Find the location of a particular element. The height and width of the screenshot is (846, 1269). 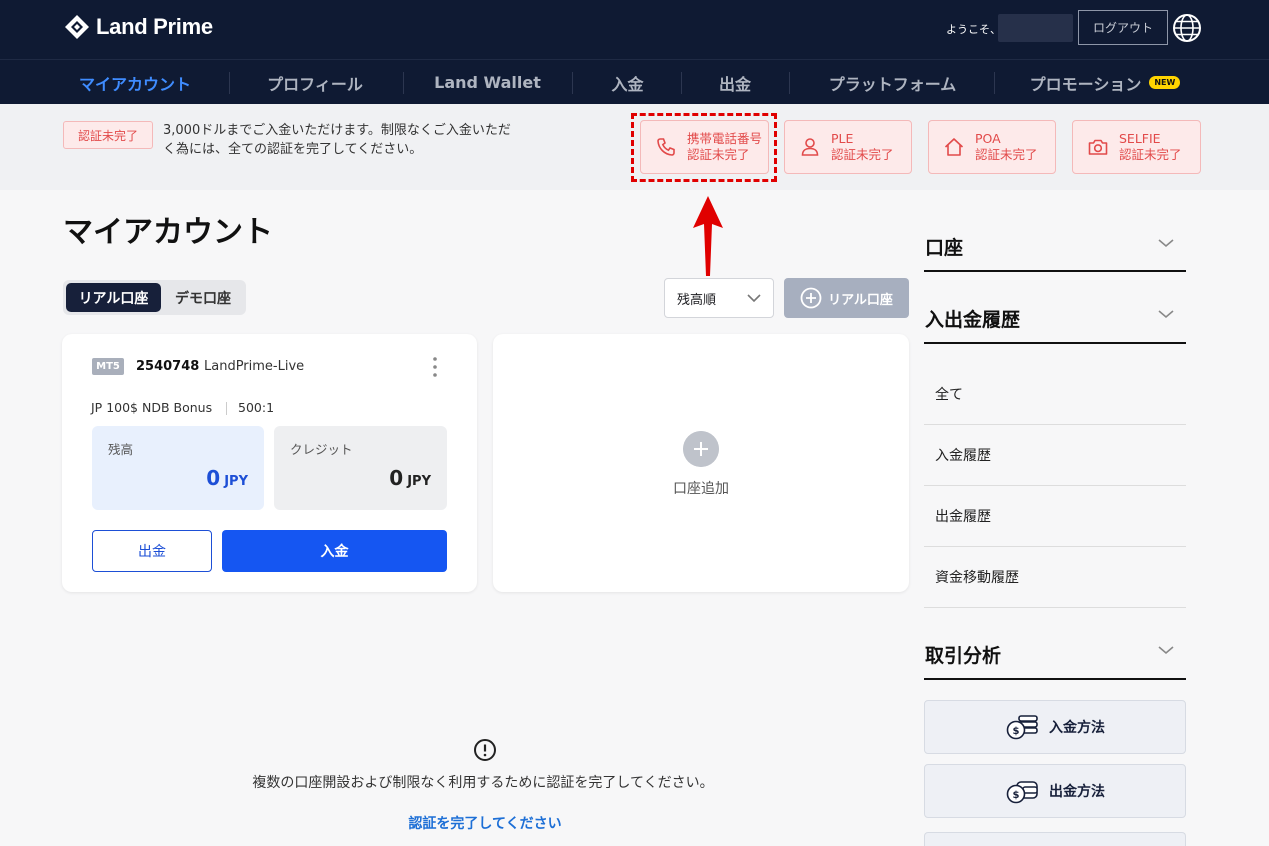

balance-box: 残高 0 JPY is located at coordinates (178, 468).